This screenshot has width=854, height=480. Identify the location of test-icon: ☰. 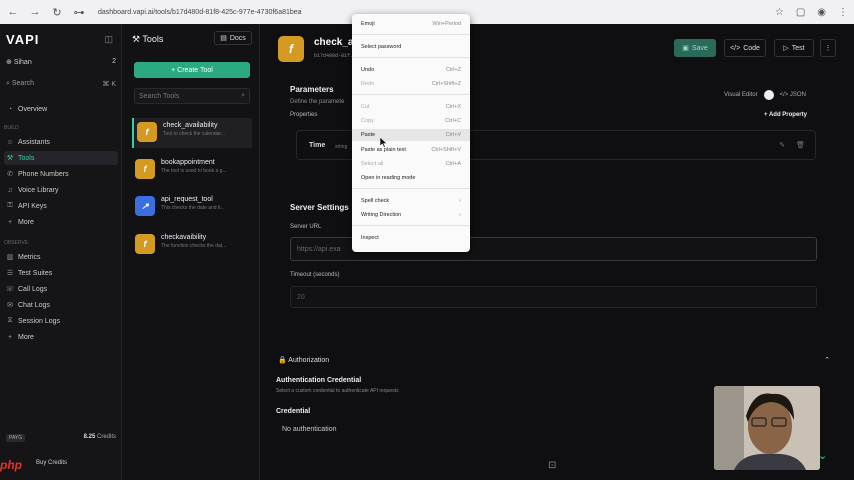
(10, 273).